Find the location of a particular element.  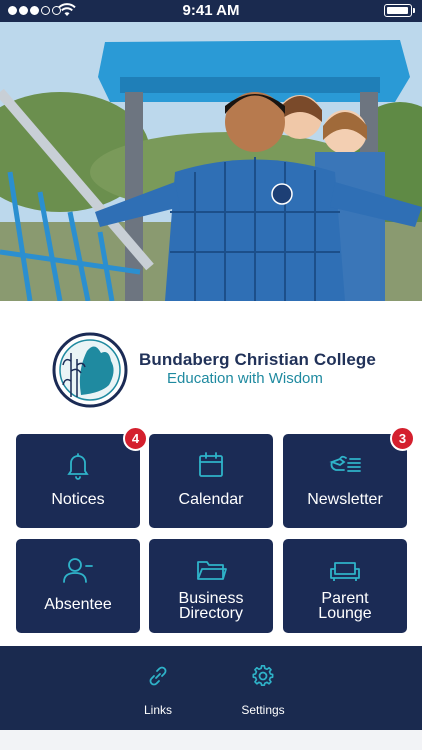

newsletter-label: Newsletter is located at coordinates (345, 499).